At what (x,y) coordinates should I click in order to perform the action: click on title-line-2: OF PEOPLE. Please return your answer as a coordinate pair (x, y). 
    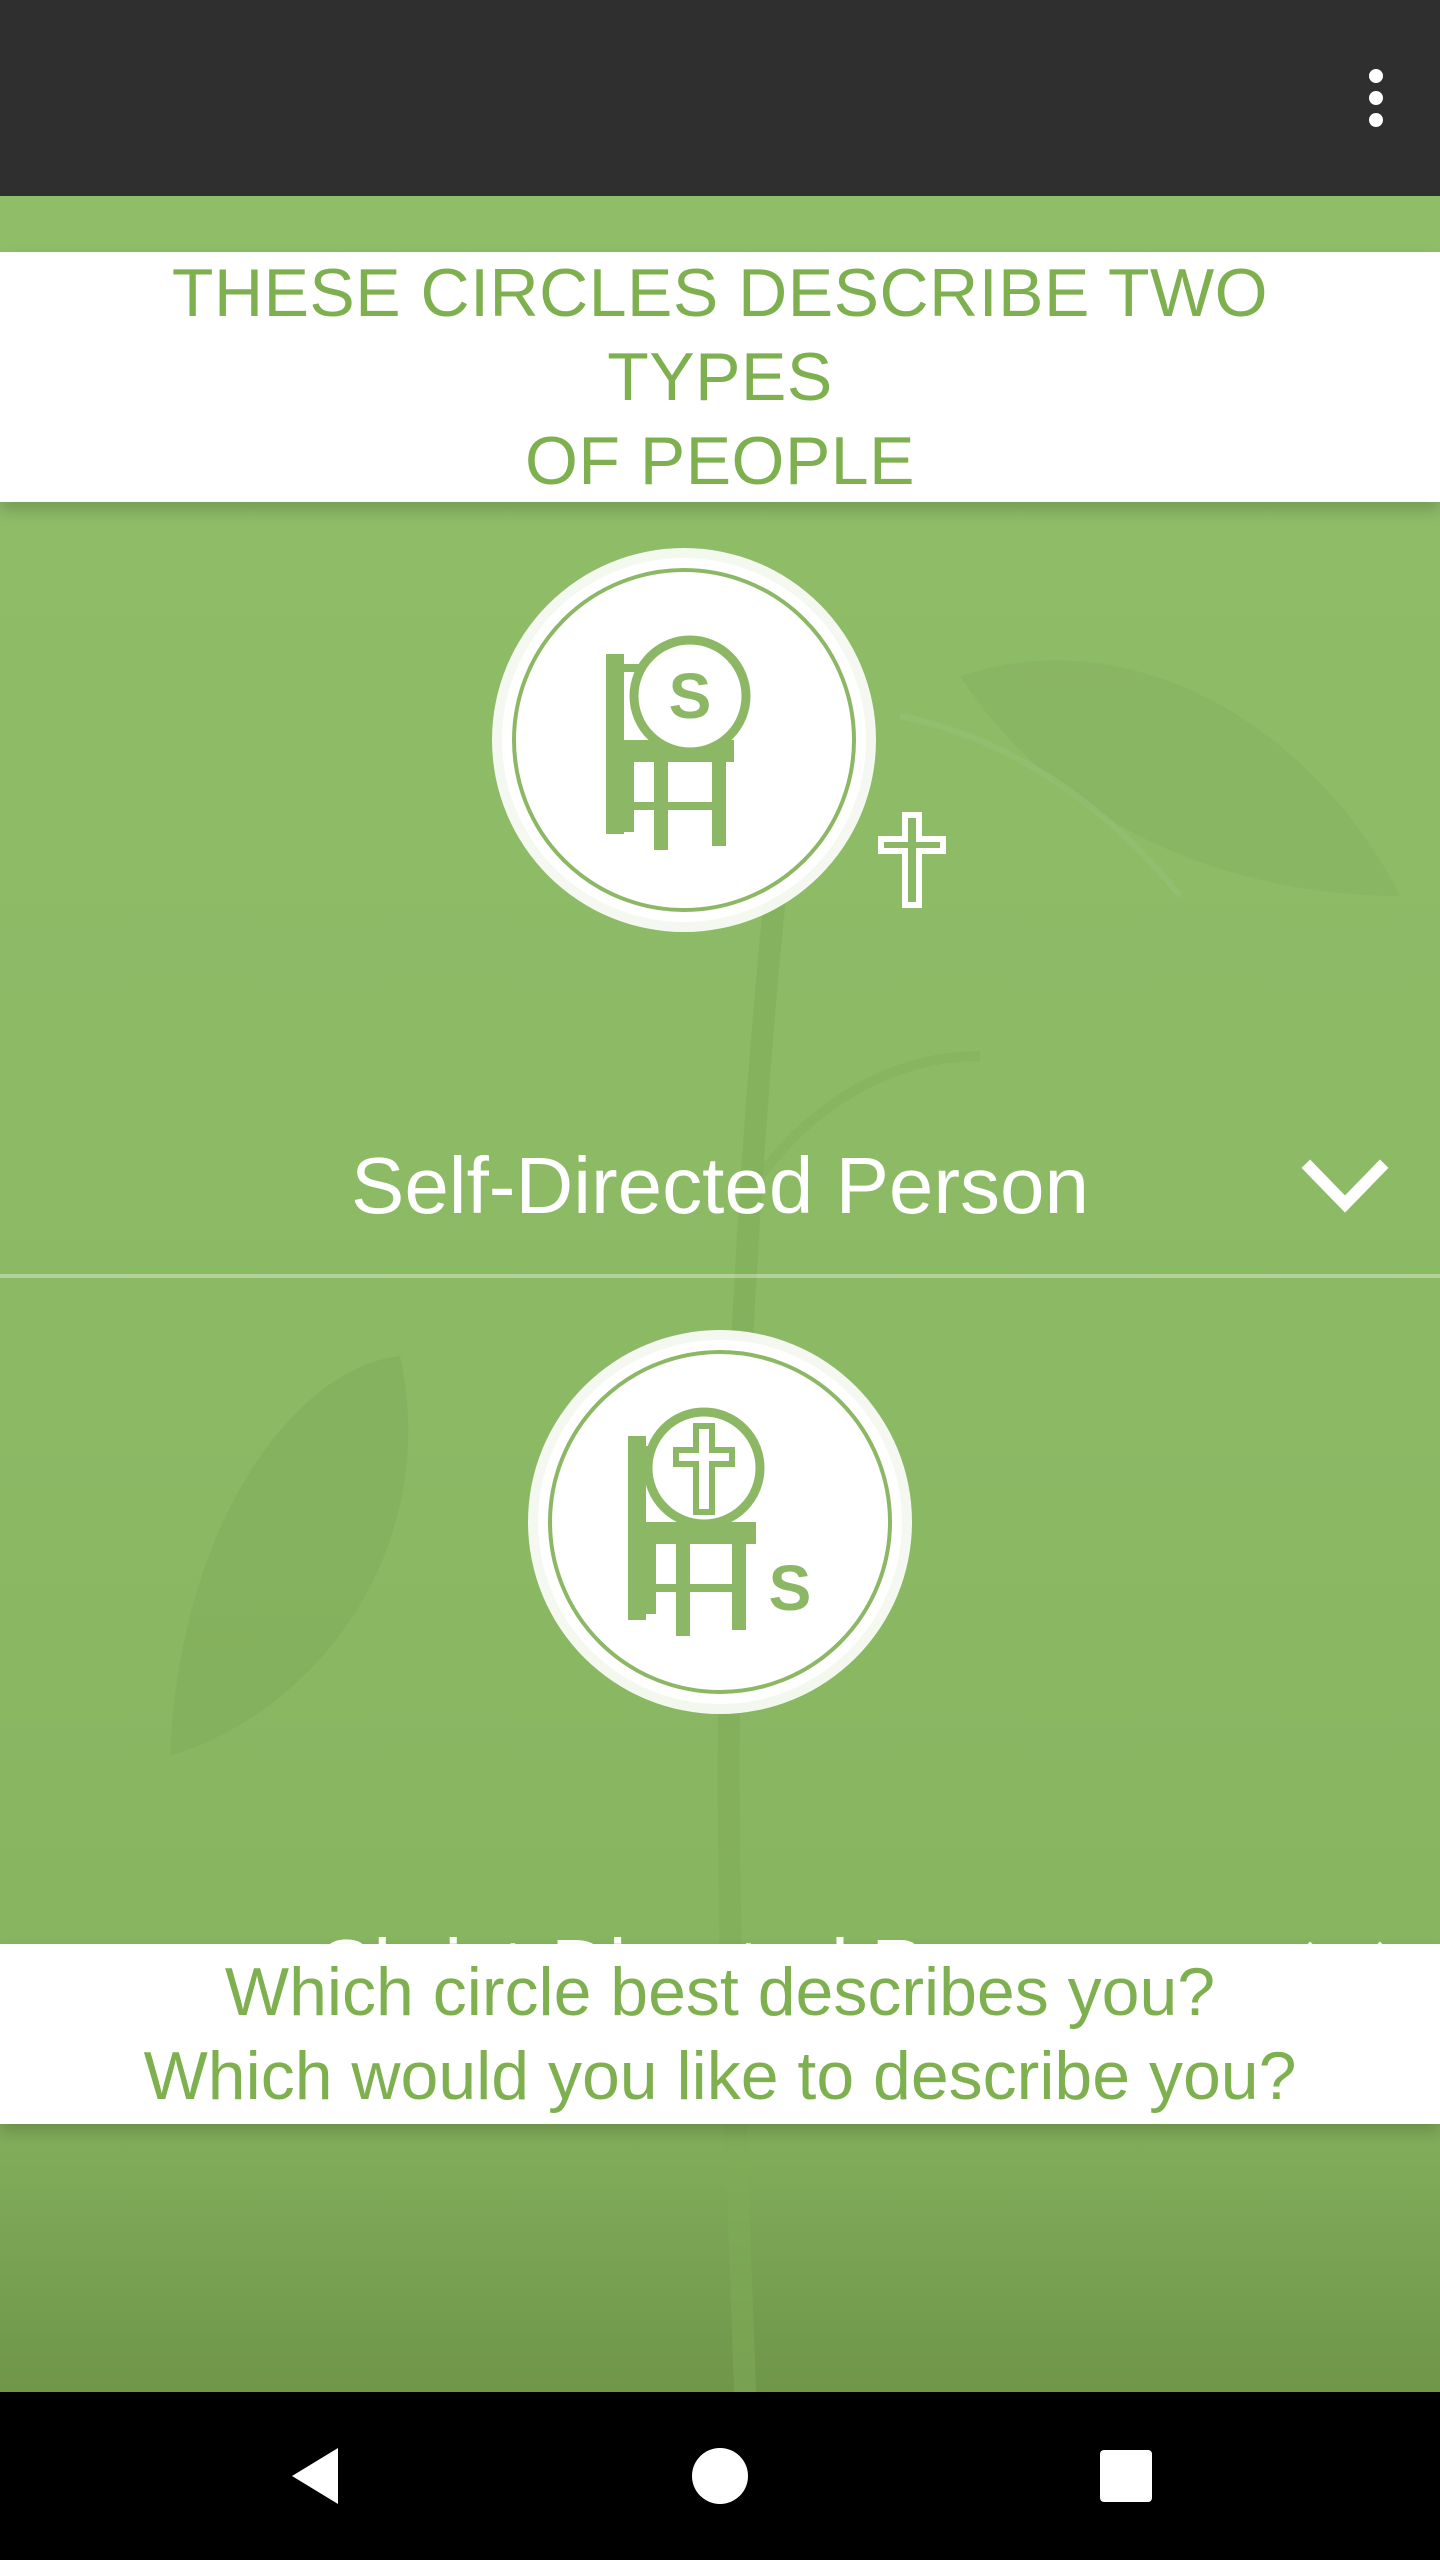
    Looking at the image, I should click on (720, 461).